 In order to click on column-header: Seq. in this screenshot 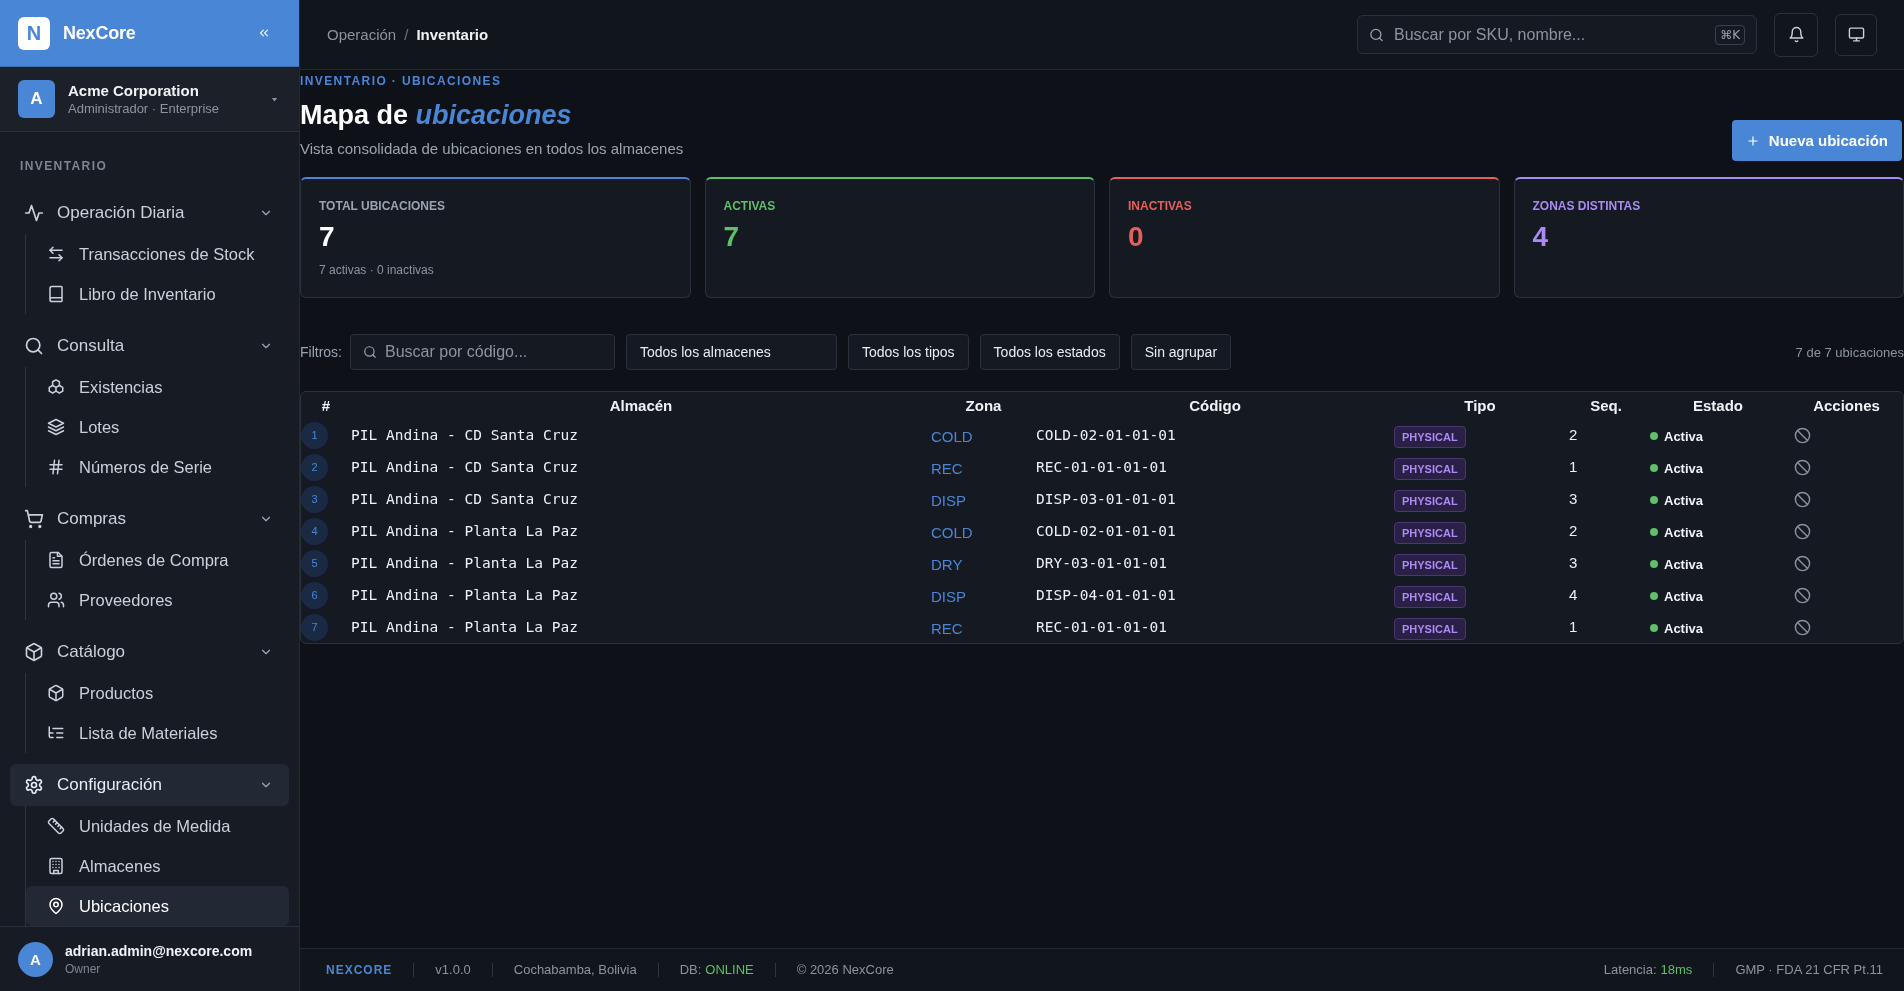, I will do `click(1606, 405)`.